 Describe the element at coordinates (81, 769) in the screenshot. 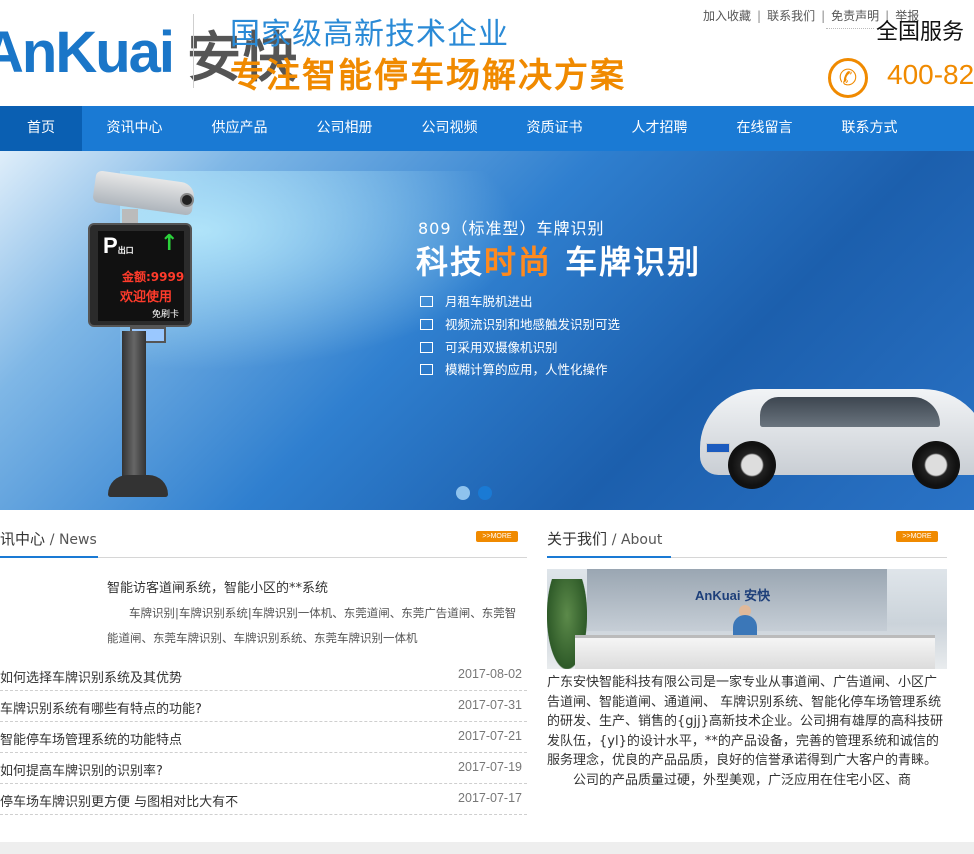

I see `news-item-title: 如何提高车牌识别的识别率?` at that location.